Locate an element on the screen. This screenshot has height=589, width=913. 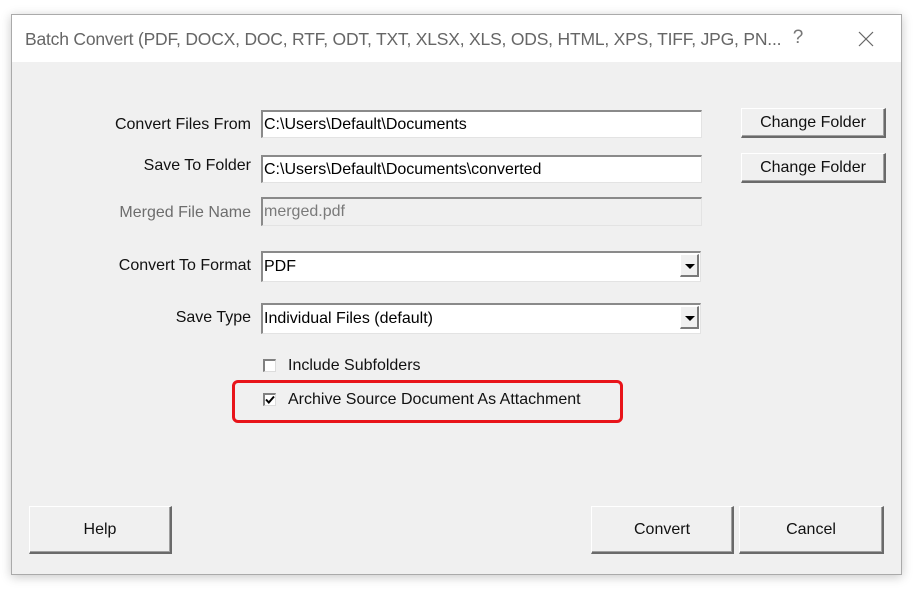
merged-file-name-label: Merged File Name is located at coordinates (185, 212).